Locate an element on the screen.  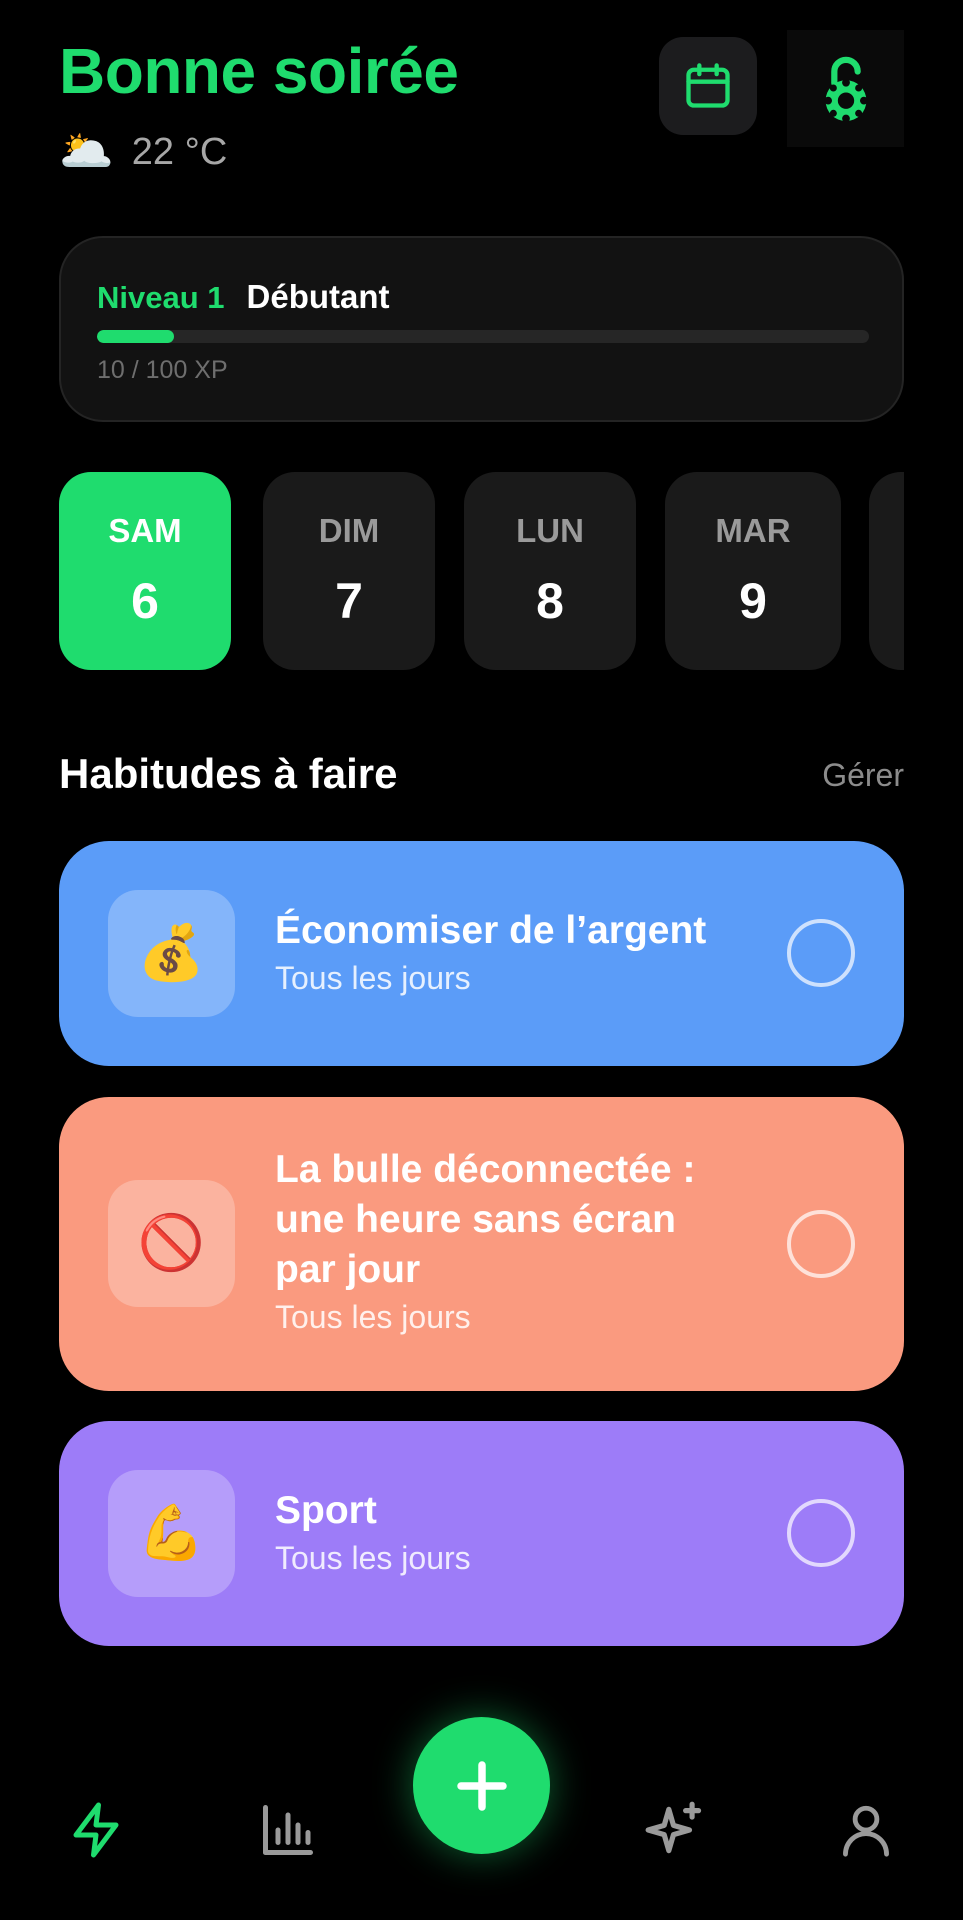
day-name: MAR is located at coordinates (753, 530).